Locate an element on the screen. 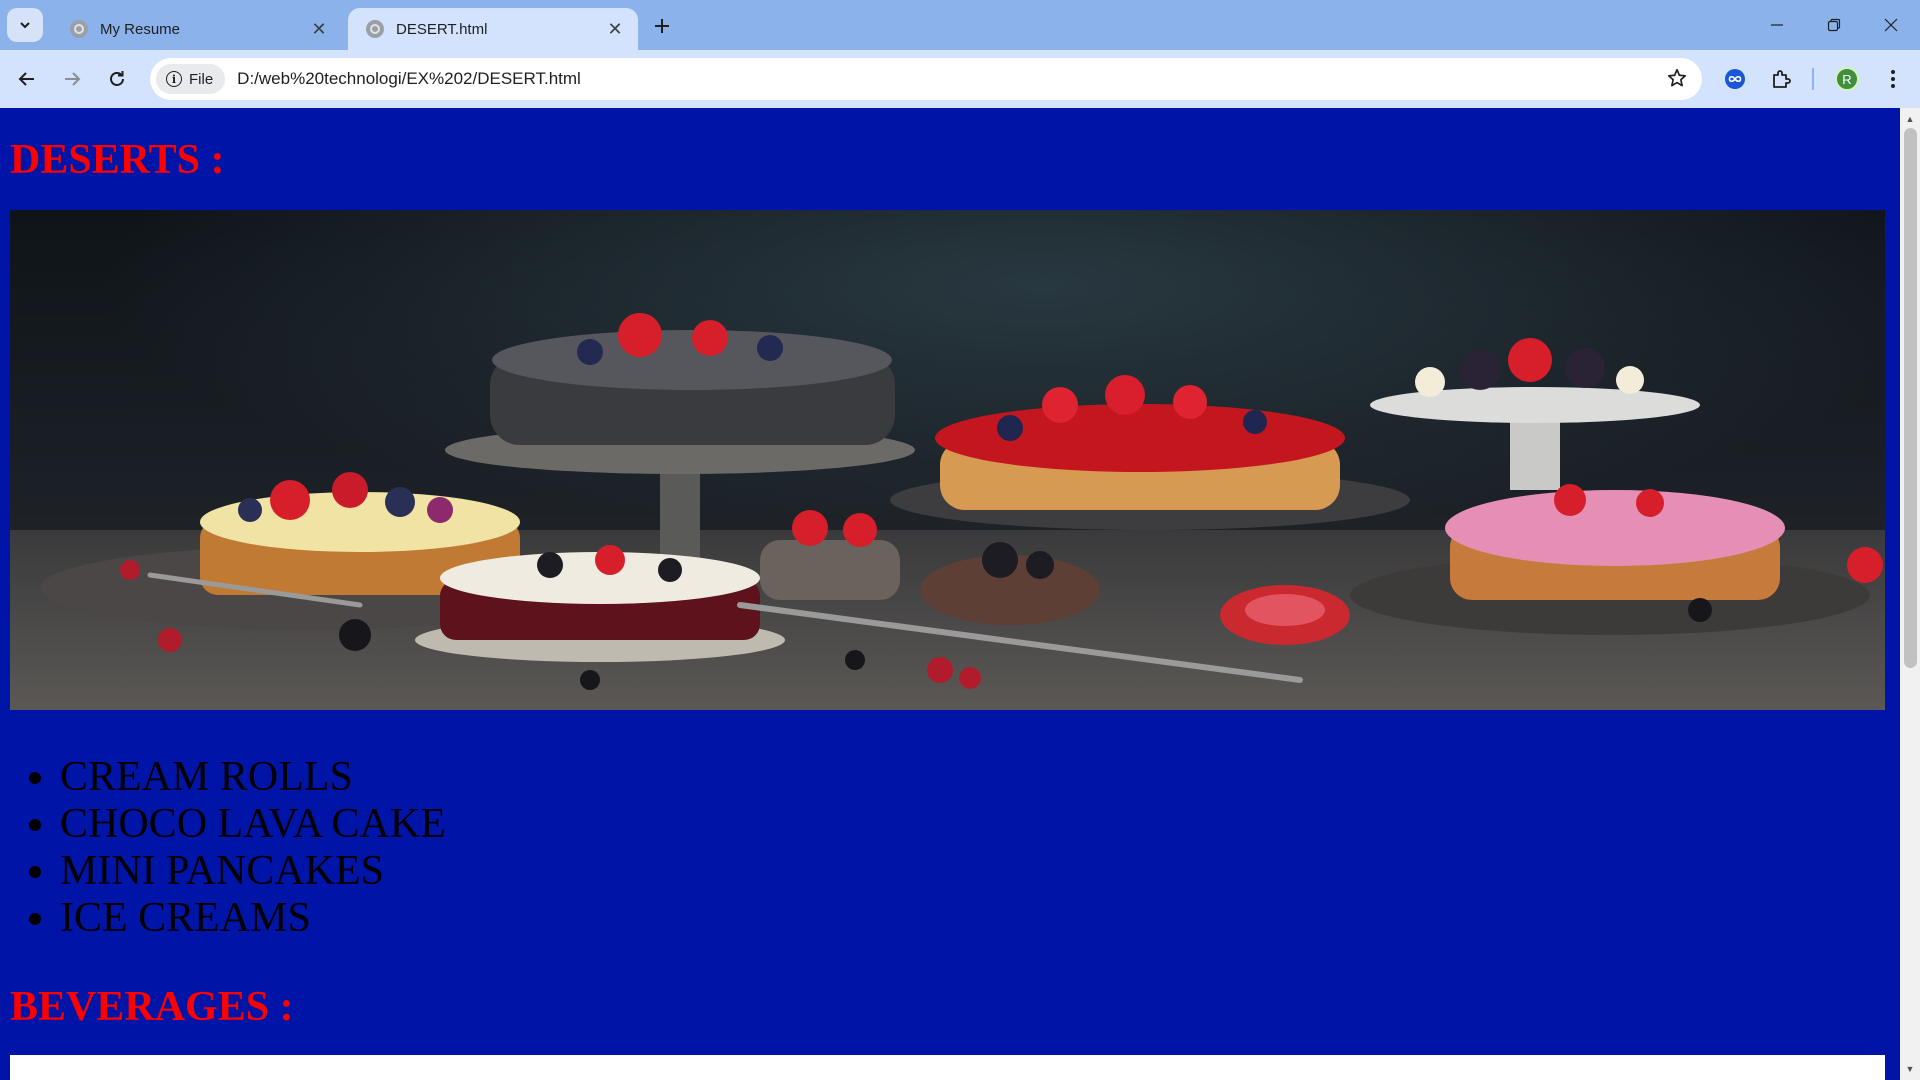  star-icon is located at coordinates (1677, 77).